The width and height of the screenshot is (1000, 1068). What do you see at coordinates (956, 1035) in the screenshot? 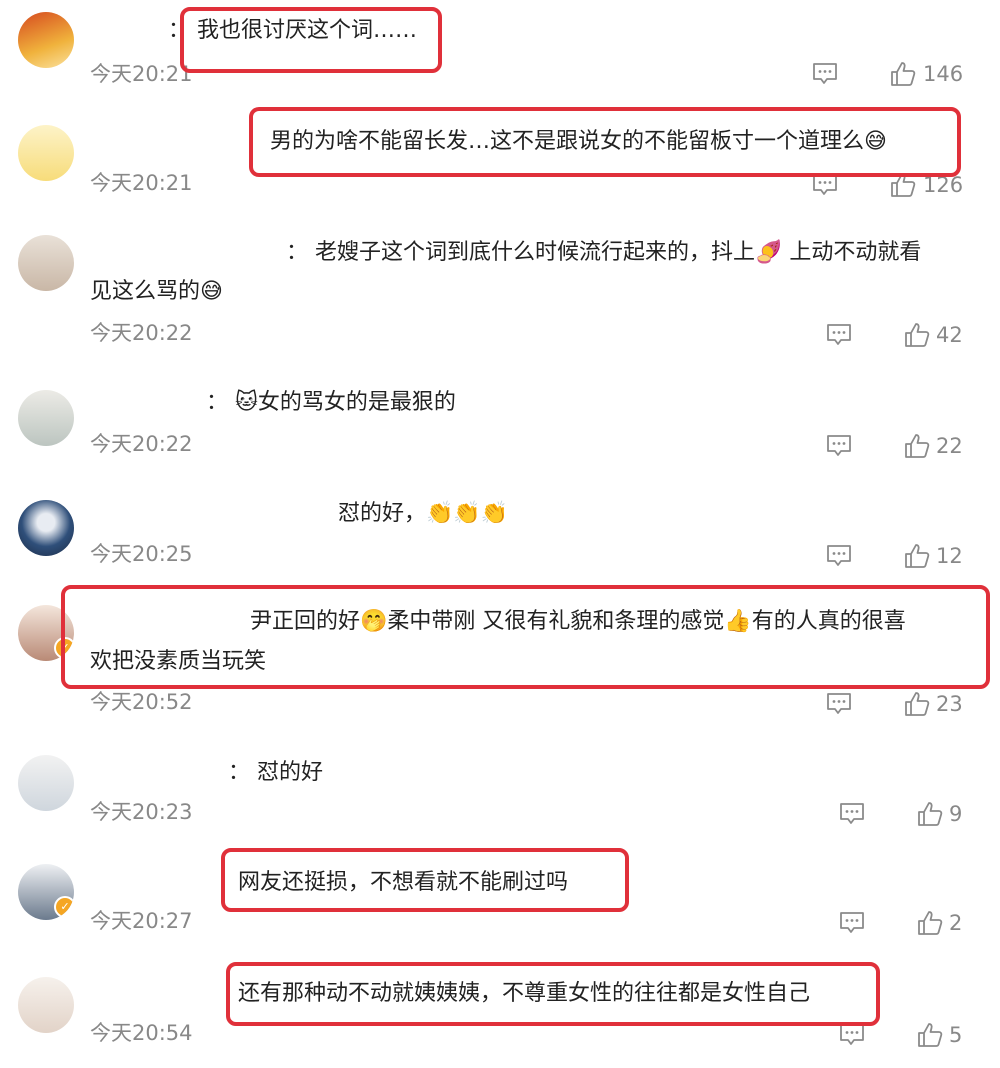
I see `like-count: 5` at bounding box center [956, 1035].